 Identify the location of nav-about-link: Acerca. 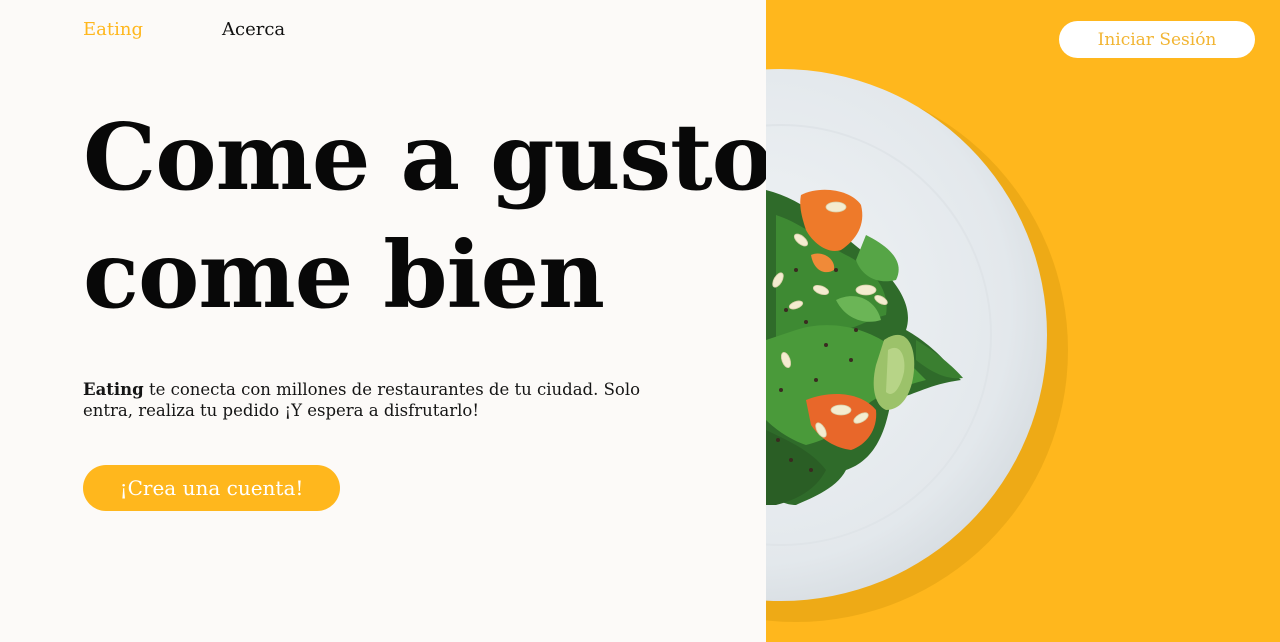
(253, 29).